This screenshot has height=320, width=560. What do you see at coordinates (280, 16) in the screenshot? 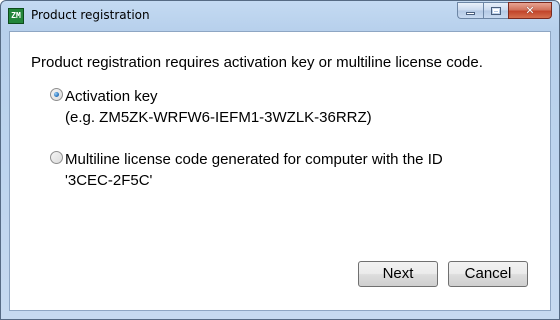
I see `title-bar: ZM Product registration ✕` at bounding box center [280, 16].